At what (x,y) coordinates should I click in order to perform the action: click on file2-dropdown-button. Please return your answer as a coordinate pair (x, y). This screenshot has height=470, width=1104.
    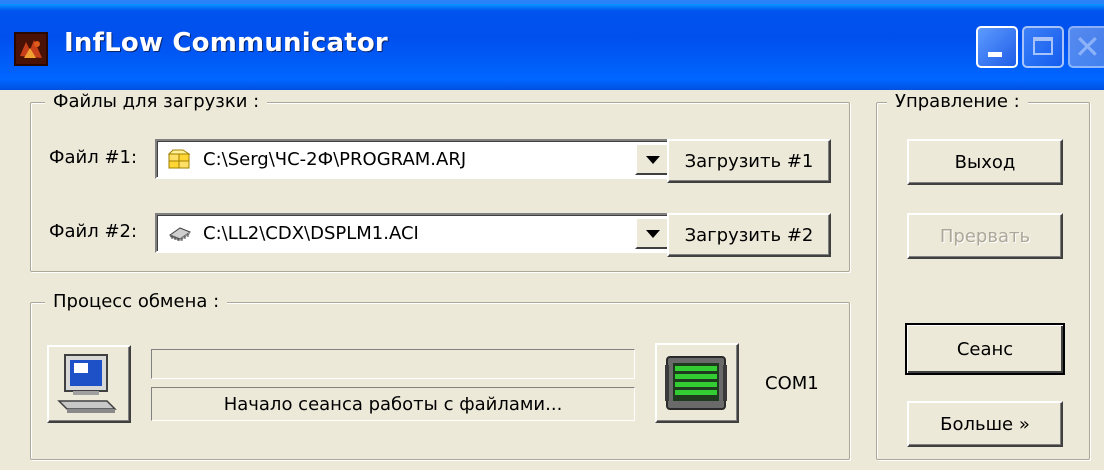
    Looking at the image, I should click on (652, 233).